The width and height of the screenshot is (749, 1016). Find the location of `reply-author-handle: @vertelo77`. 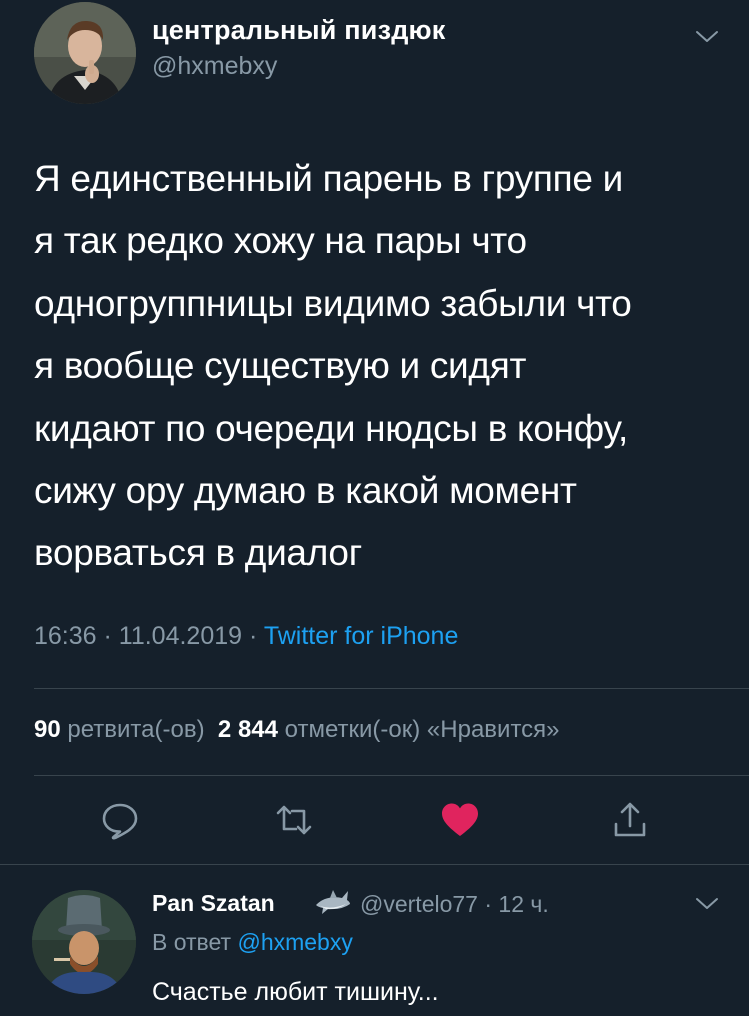

reply-author-handle: @vertelo77 is located at coordinates (419, 904).